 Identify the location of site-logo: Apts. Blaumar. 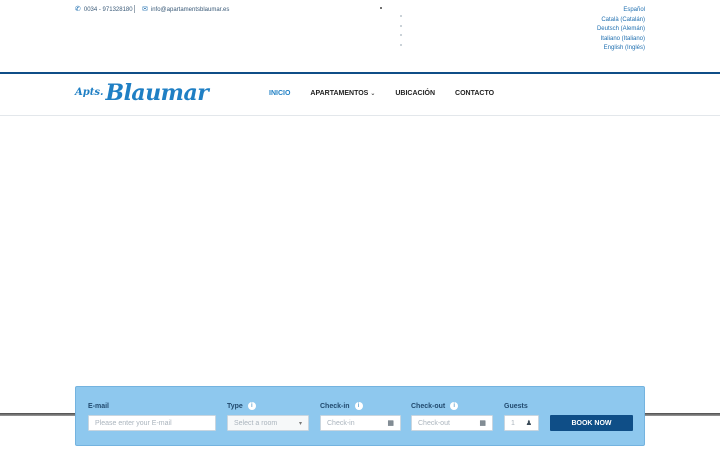
(142, 93).